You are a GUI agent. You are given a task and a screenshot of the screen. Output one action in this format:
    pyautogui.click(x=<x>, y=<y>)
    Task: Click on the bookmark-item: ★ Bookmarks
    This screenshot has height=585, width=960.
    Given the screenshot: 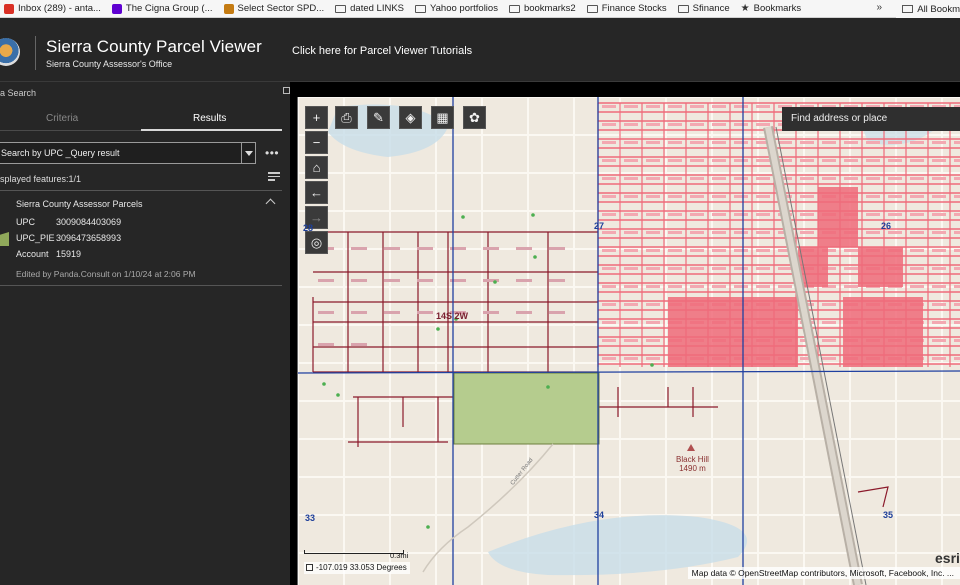 What is the action you would take?
    pyautogui.click(x=772, y=8)
    